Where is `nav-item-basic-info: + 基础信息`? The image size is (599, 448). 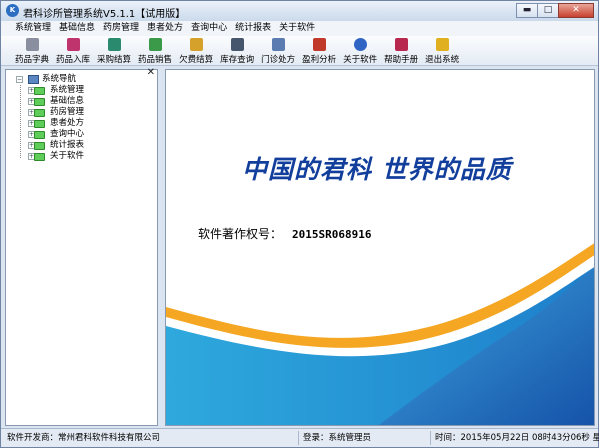 nav-item-basic-info: + 基础信息 is located at coordinates (82, 101).